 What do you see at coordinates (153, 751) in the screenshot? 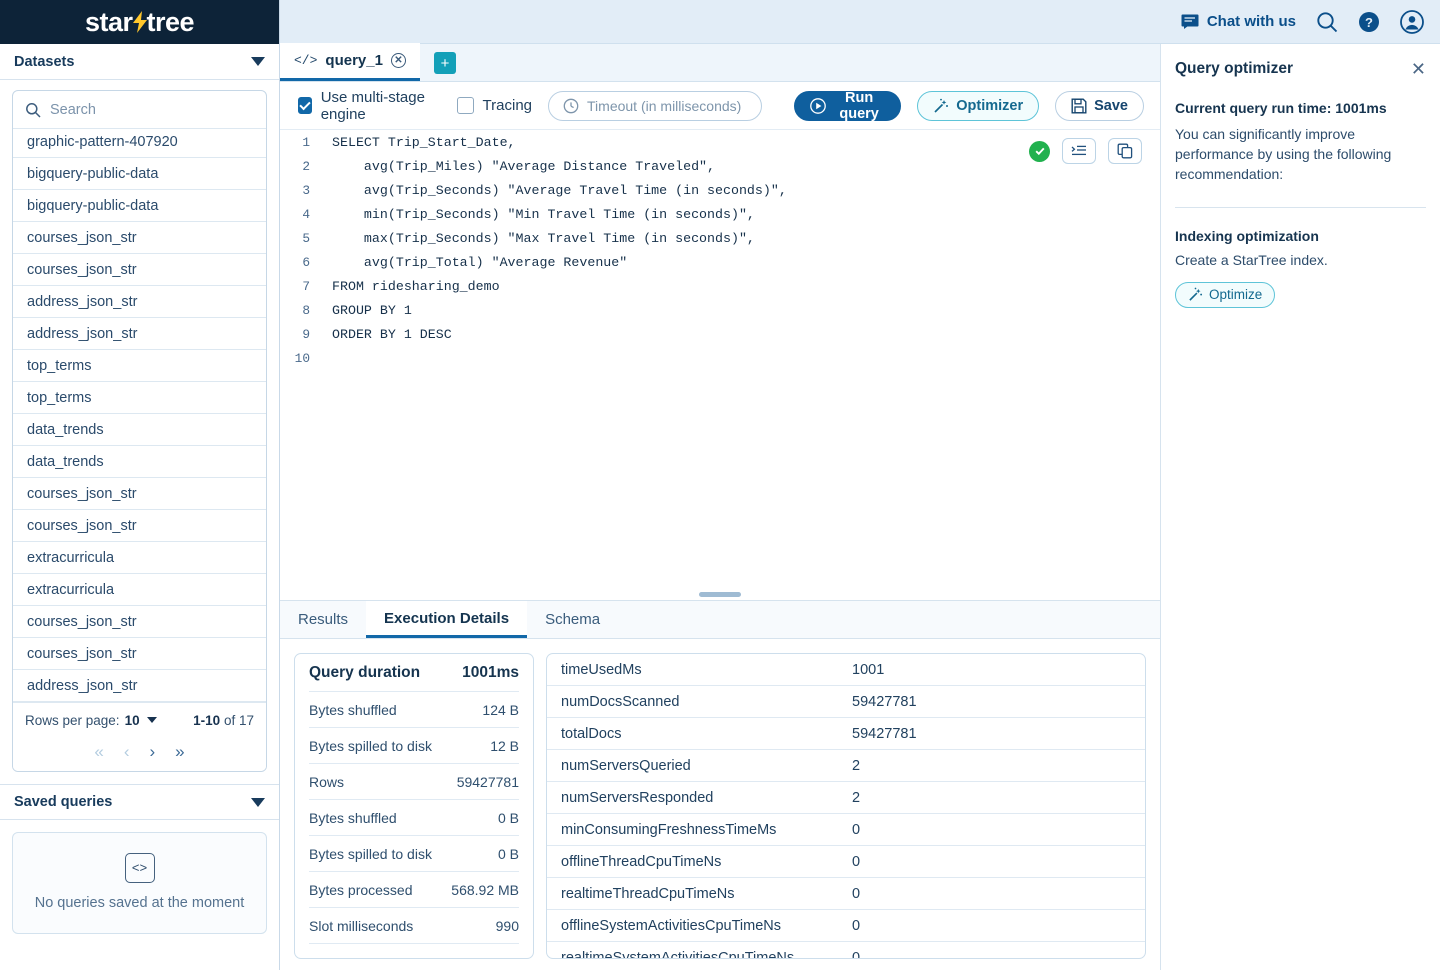
I see `next-page-button: ›` at bounding box center [153, 751].